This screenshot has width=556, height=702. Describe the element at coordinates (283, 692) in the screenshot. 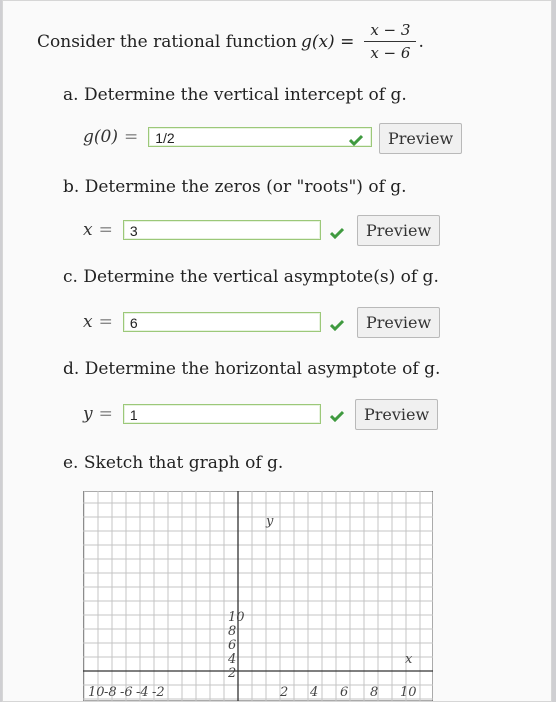

I see `x-tick-label: 2` at that location.